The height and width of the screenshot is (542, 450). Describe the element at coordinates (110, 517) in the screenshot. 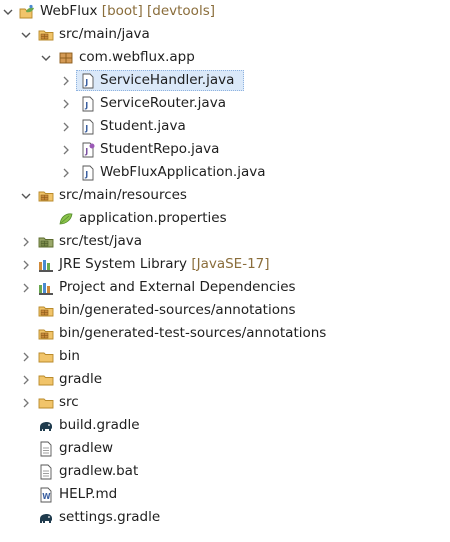

I see `file-label: settings.gradle` at that location.